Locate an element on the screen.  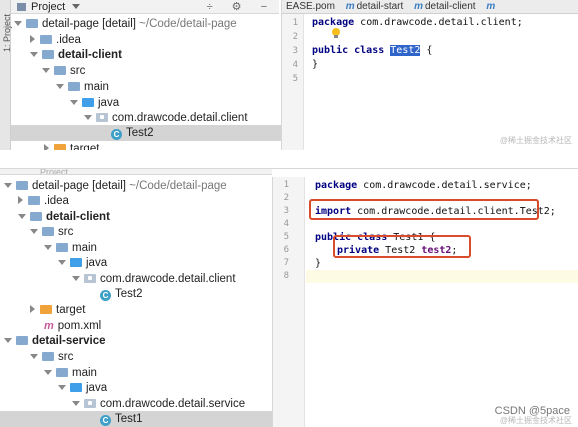
tree-item-service-package: com.drawcode.detail.service is located at coordinates (158, 404).